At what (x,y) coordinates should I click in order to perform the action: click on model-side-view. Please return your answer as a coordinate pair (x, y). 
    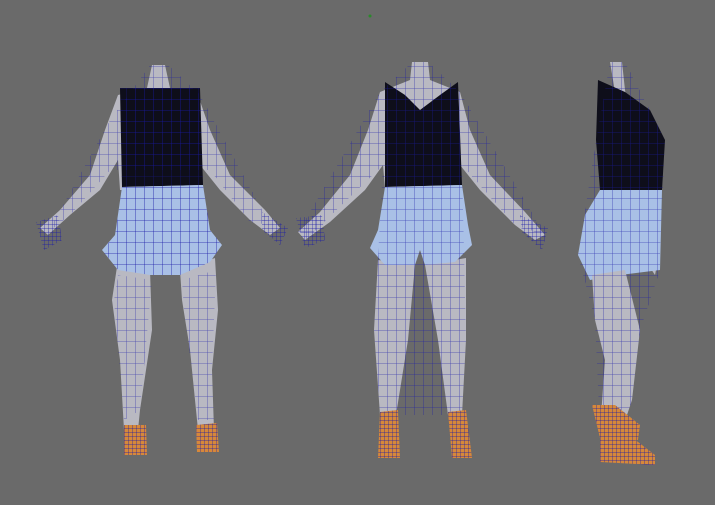
    Looking at the image, I should click on (621, 263).